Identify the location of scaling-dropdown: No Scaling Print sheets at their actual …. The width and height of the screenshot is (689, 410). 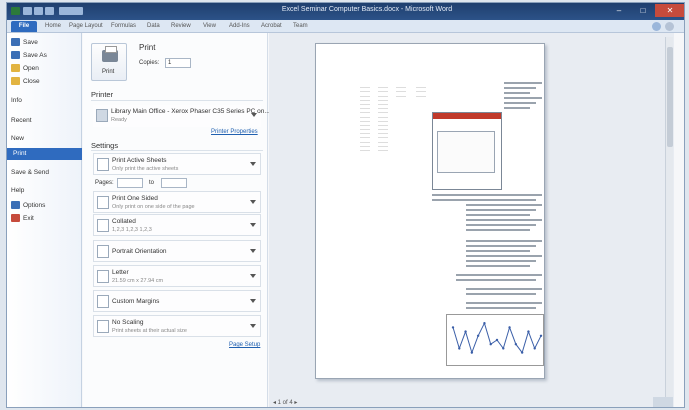
(177, 326).